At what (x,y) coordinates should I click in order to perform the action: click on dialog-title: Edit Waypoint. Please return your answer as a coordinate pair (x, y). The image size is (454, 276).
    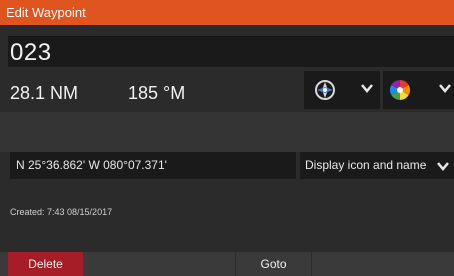
    Looking at the image, I should click on (227, 12).